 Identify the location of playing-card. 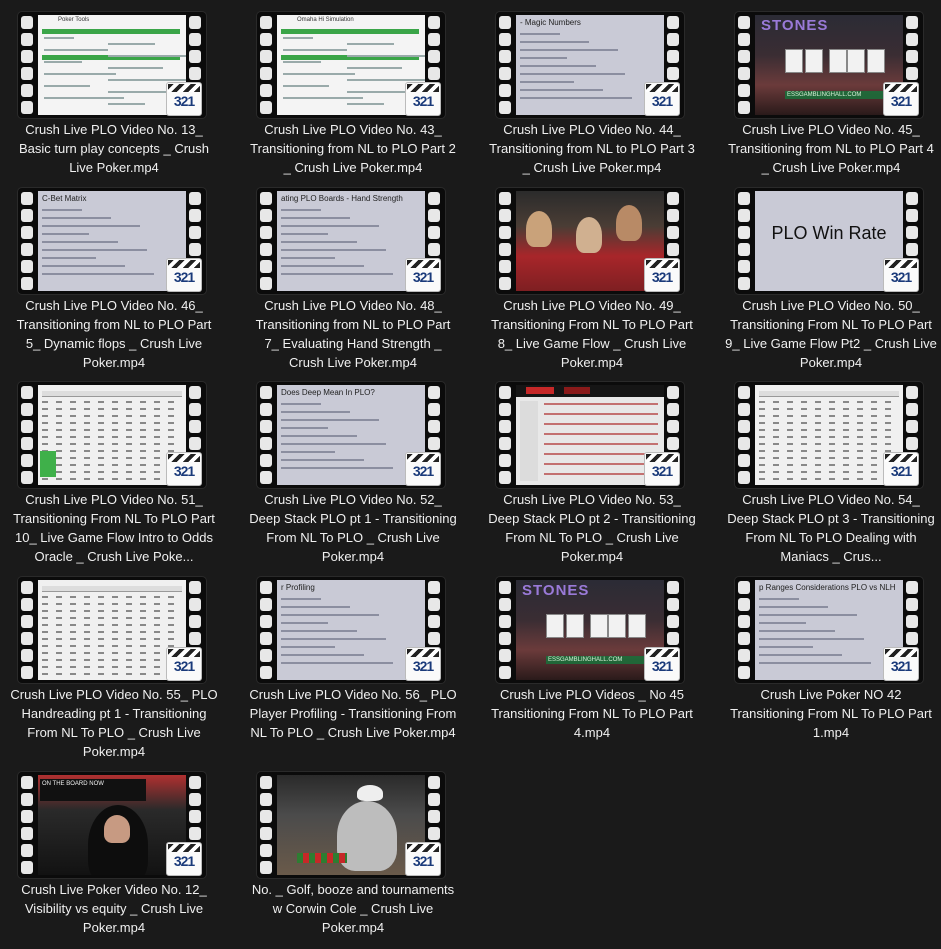
(617, 626).